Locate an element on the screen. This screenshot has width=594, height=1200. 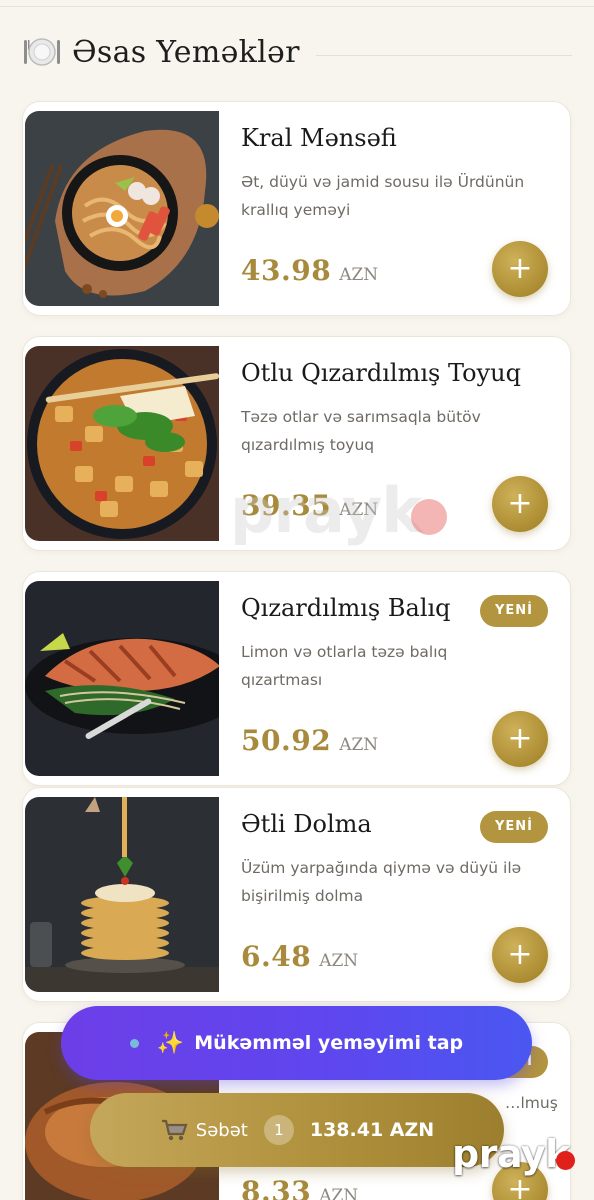
cart-count-badge: 1 is located at coordinates (278, 1130).